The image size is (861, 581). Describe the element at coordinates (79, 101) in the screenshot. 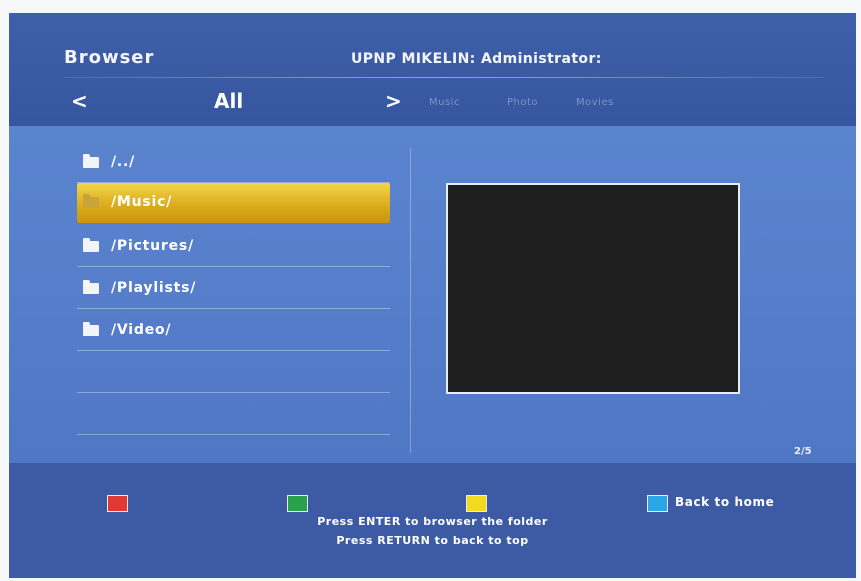

I see `previous-filter-arrow: <` at that location.